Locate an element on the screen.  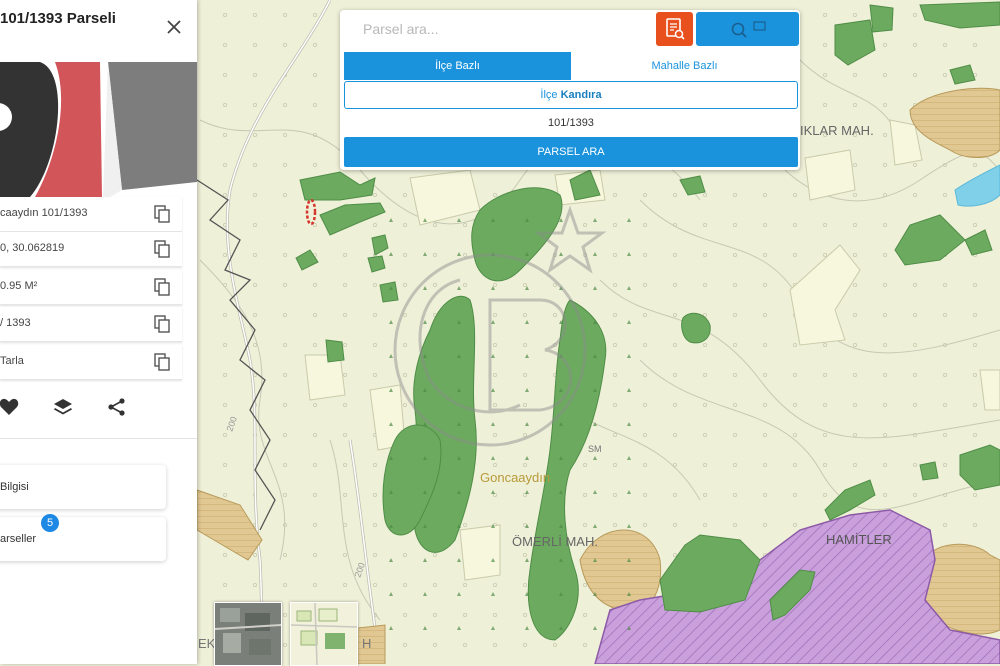
nearby-parcels-count-badge: 5 is located at coordinates (50, 523).